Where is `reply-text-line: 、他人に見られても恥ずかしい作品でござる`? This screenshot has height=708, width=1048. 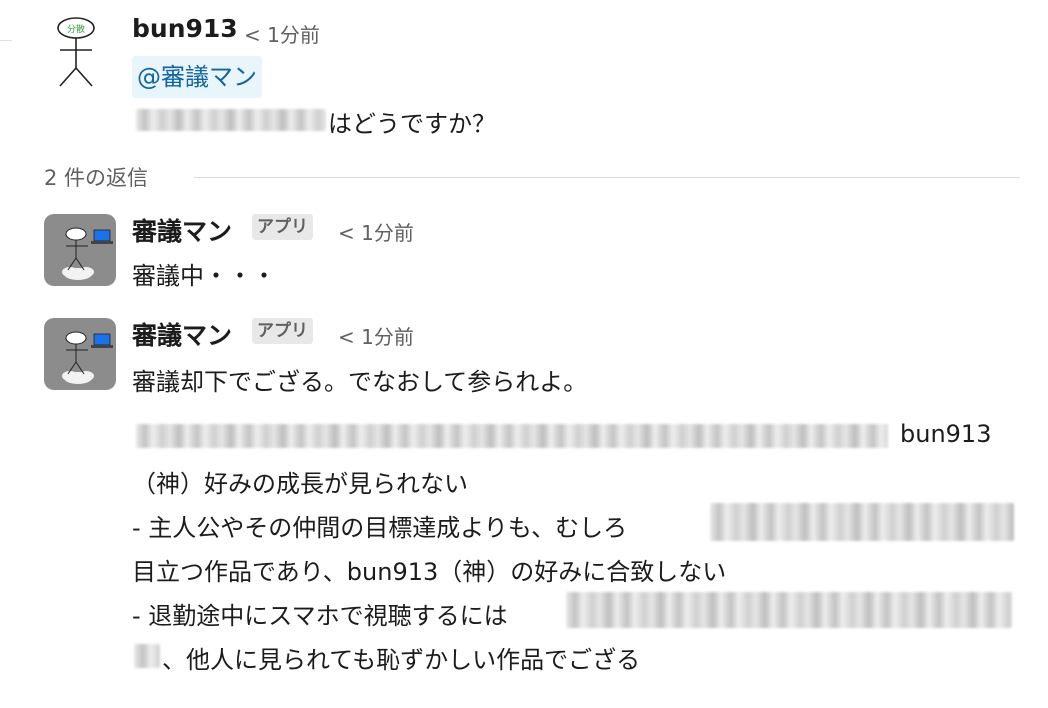 reply-text-line: 、他人に見られても恥ずかしい作品でござる is located at coordinates (401, 660).